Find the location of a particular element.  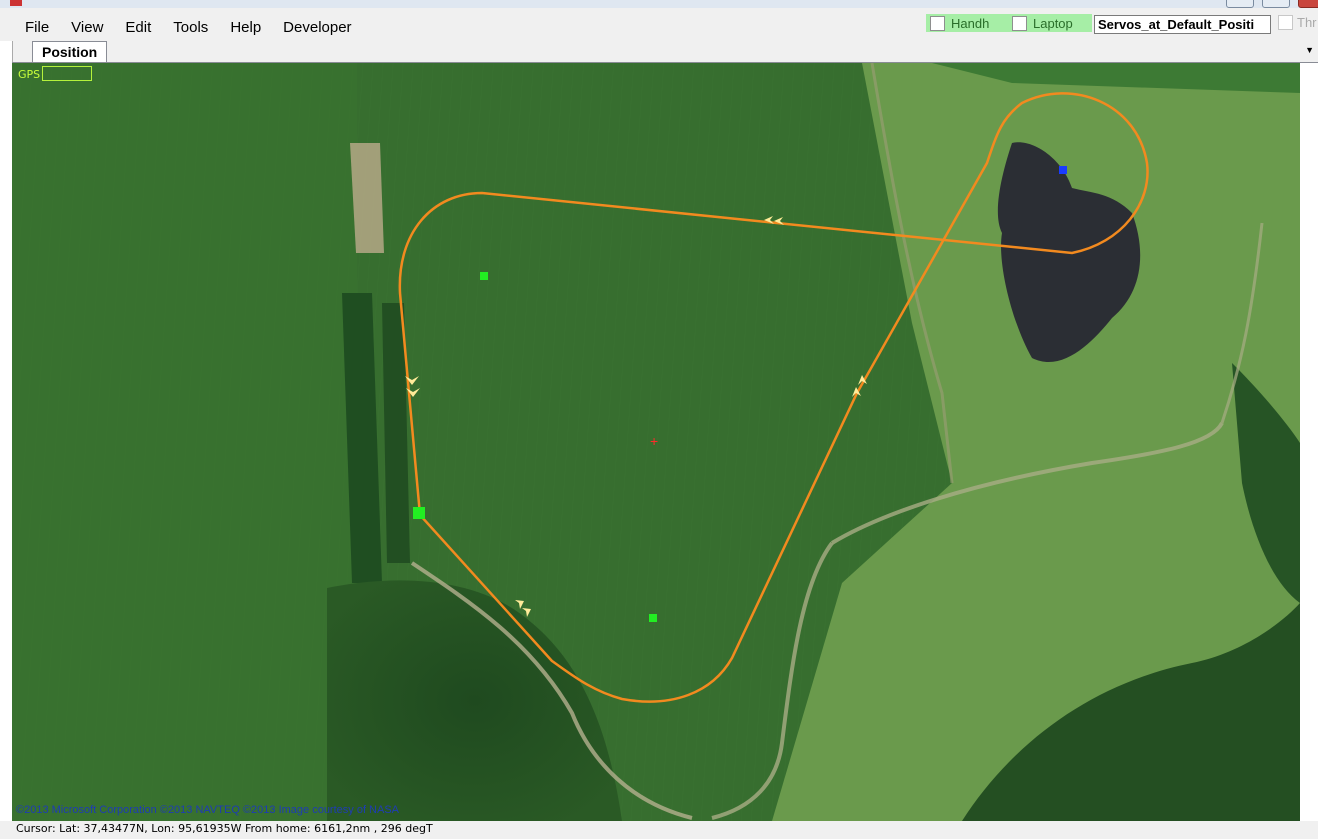

handheld-label: Handh is located at coordinates (970, 23).